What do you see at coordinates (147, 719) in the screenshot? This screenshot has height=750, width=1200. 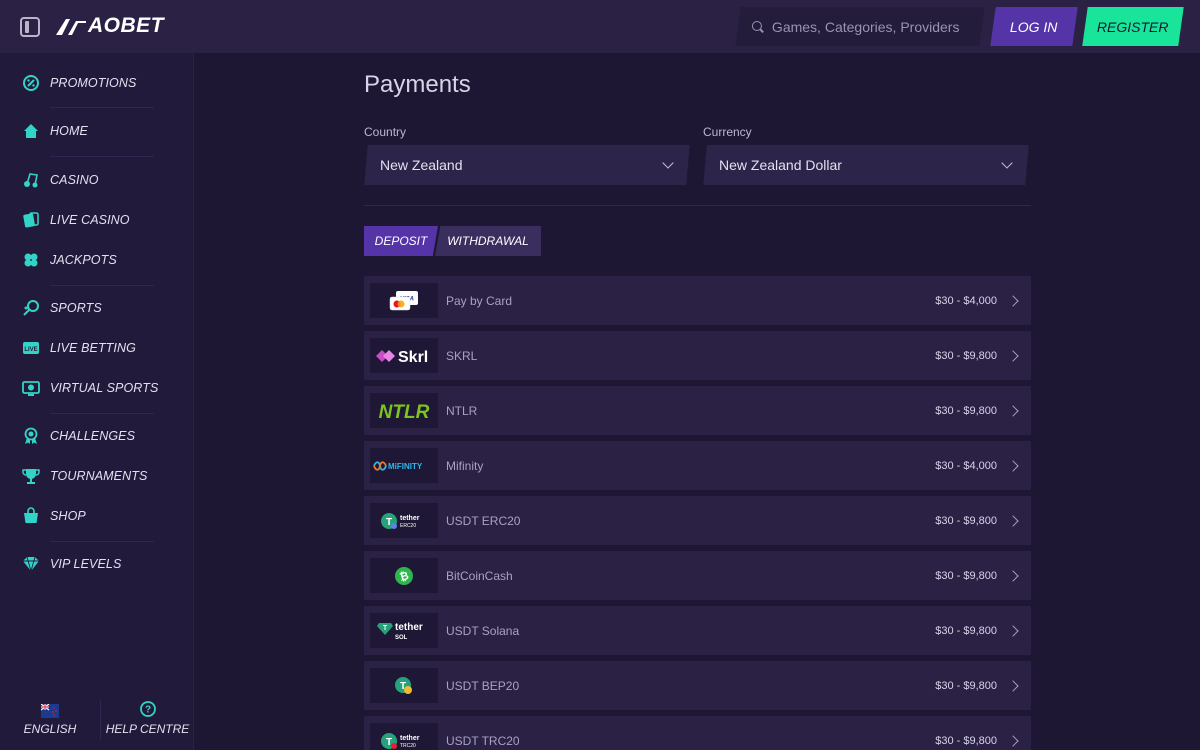 I see `help-centre-link: ? HELP CENTRE` at bounding box center [147, 719].